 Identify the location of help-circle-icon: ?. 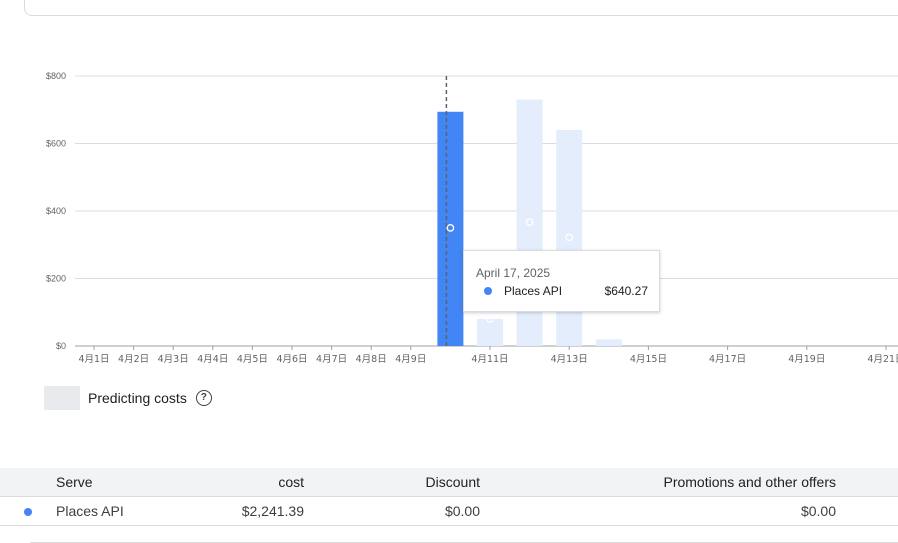
(203, 398).